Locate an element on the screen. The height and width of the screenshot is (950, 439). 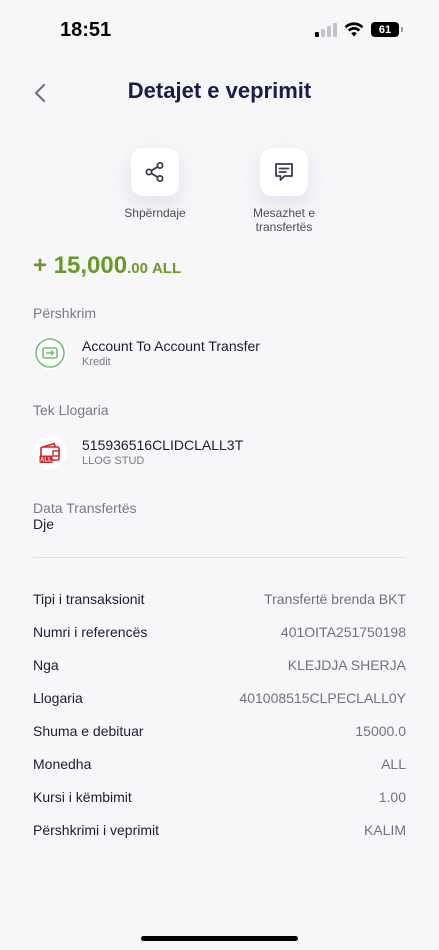
detail-label: Tipi i transaksionit is located at coordinates (89, 599).